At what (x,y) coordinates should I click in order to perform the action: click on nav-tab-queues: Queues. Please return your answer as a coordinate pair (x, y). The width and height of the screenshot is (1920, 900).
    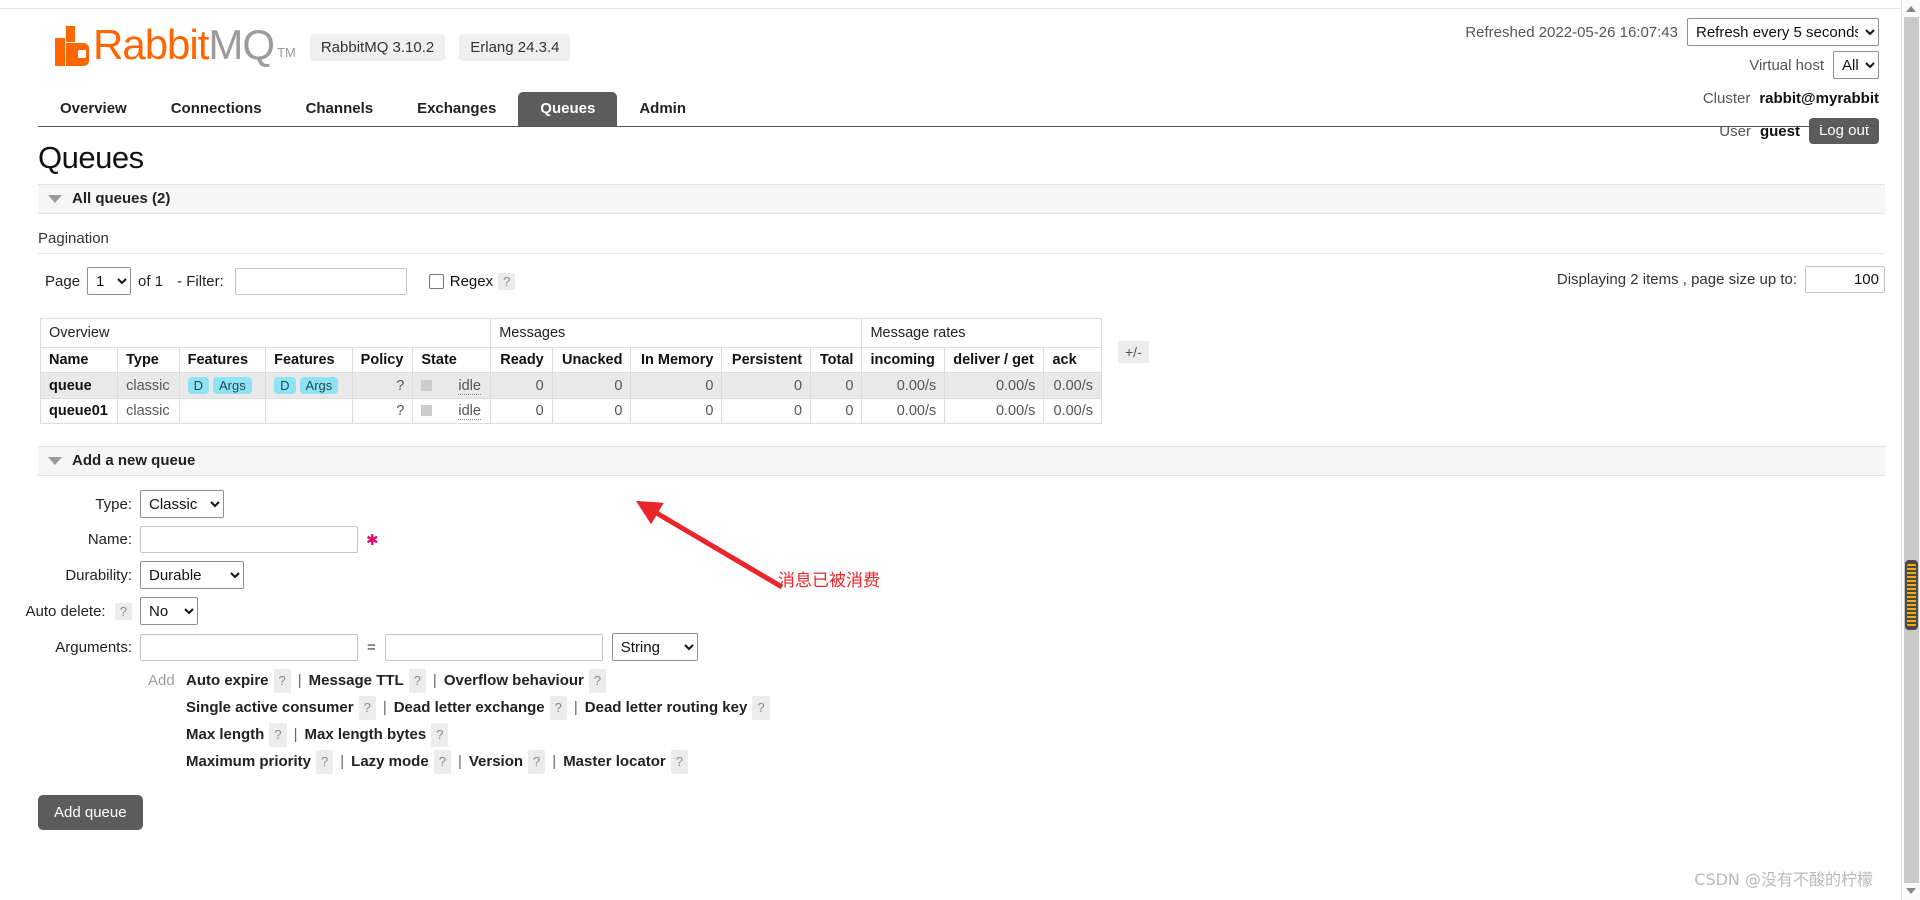
    Looking at the image, I should click on (568, 109).